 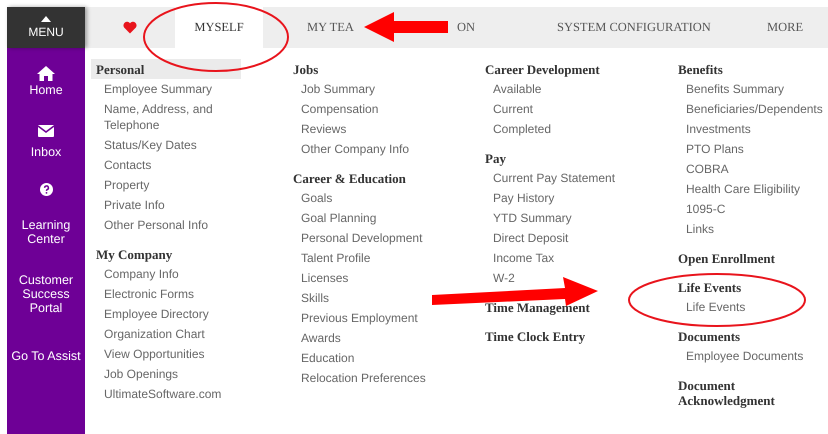 What do you see at coordinates (507, 109) in the screenshot?
I see `menu-link: Current` at bounding box center [507, 109].